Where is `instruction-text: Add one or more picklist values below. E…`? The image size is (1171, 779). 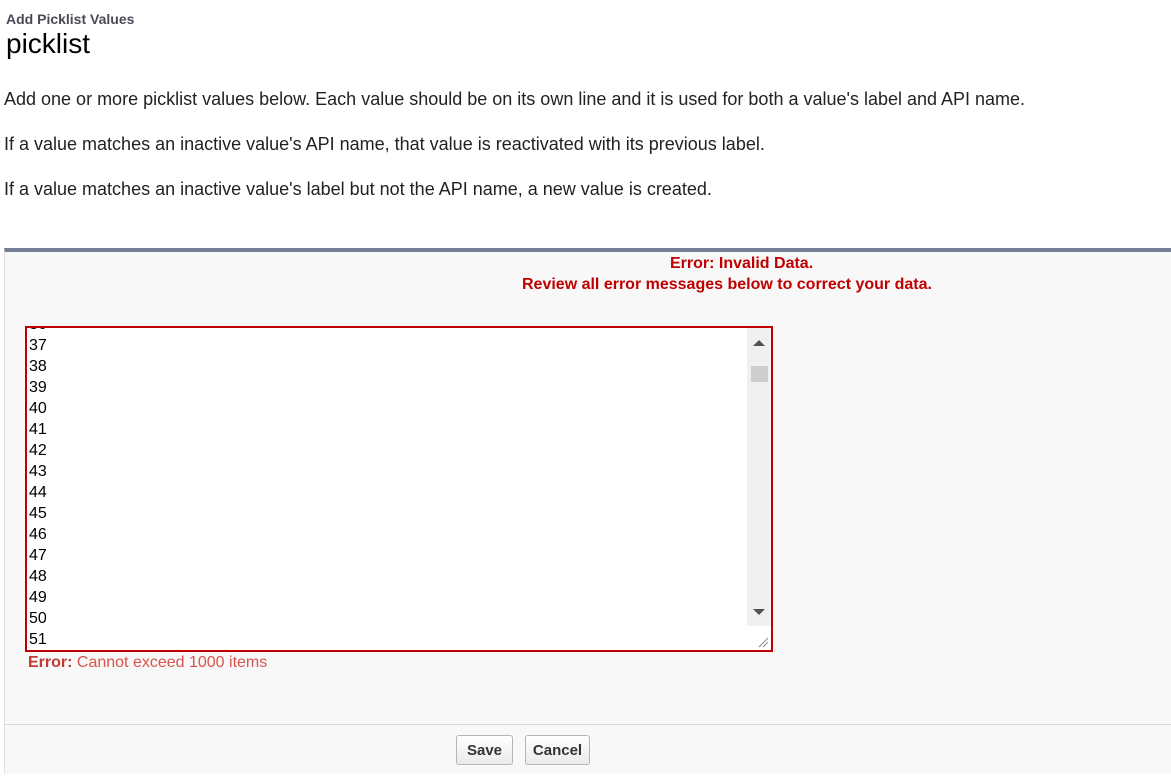
instruction-text: Add one or more picklist values below. E… is located at coordinates (515, 99).